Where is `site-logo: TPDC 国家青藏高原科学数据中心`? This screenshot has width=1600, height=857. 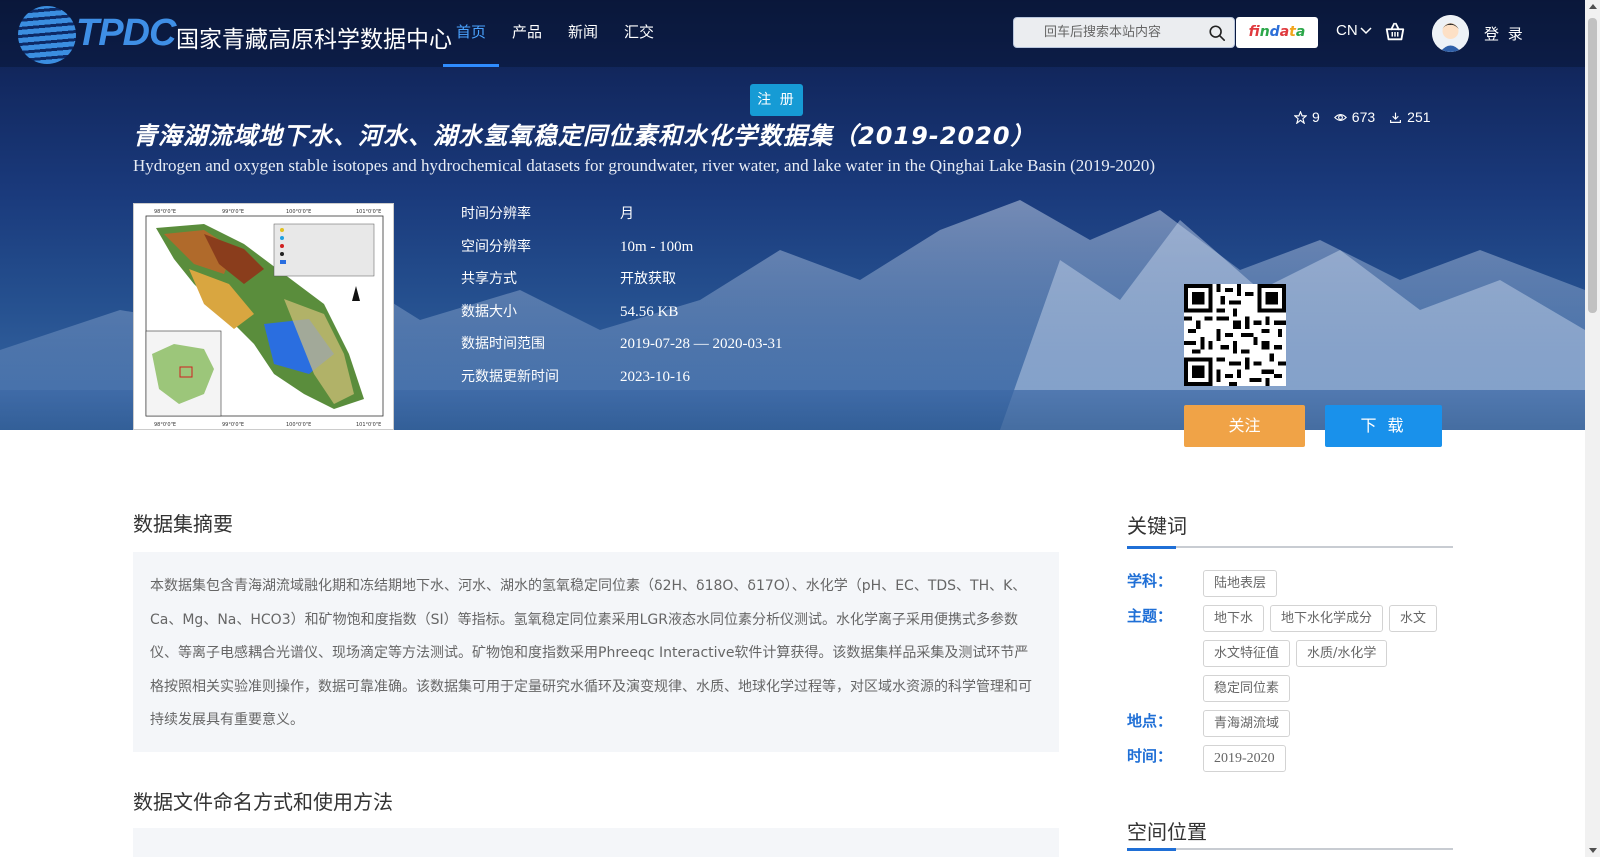
site-logo: TPDC 国家青藏高原科学数据中心 is located at coordinates (233, 33).